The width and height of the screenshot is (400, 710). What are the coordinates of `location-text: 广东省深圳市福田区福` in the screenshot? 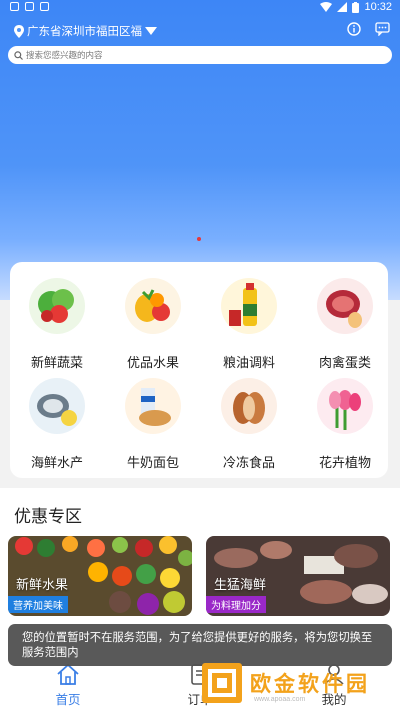 It's located at (84, 31).